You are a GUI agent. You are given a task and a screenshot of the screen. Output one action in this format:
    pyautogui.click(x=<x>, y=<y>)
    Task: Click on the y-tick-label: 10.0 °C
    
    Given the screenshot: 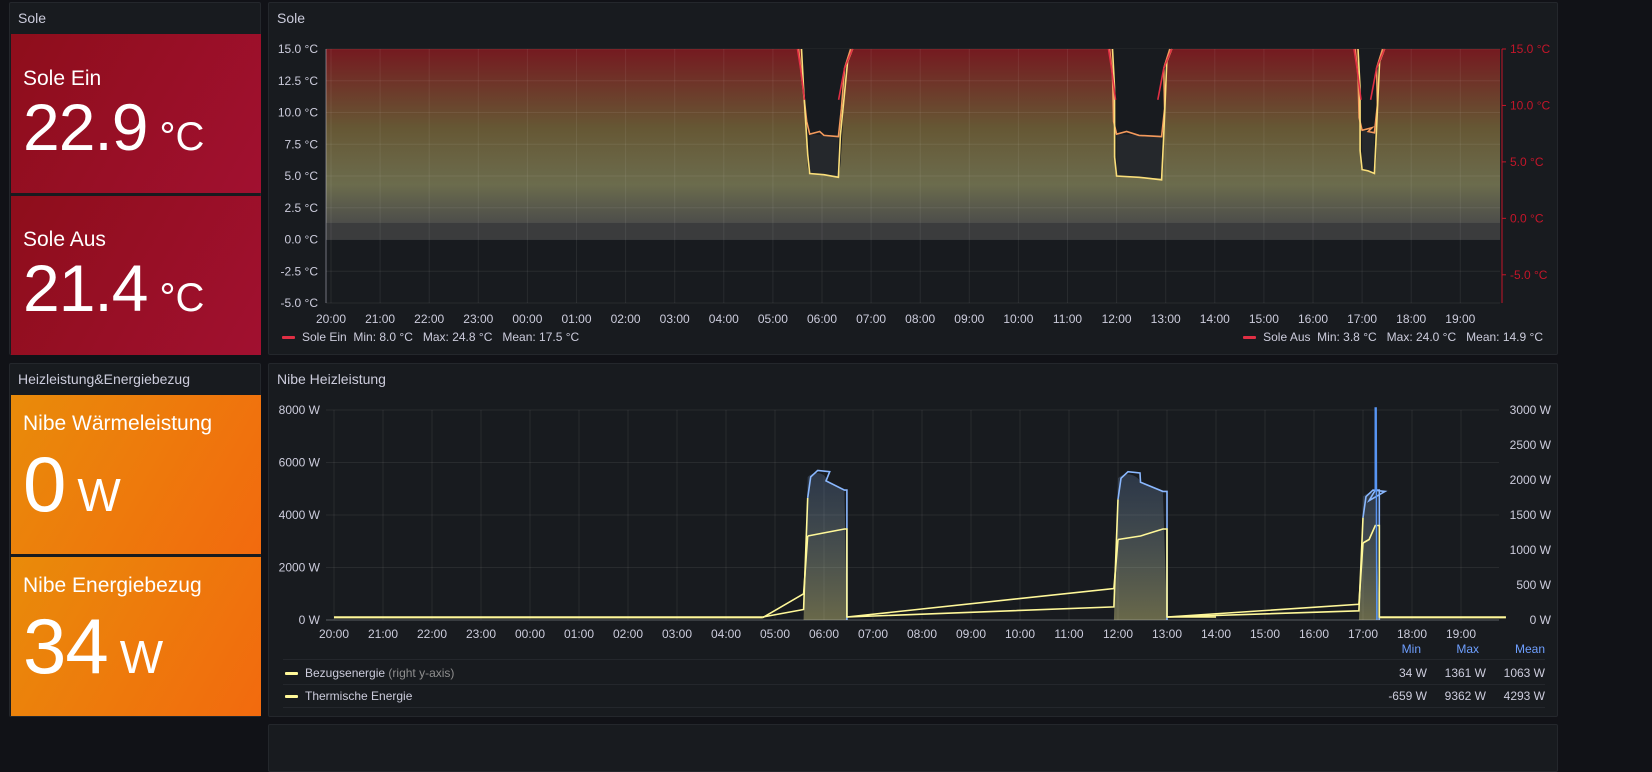 What is the action you would take?
    pyautogui.click(x=298, y=113)
    